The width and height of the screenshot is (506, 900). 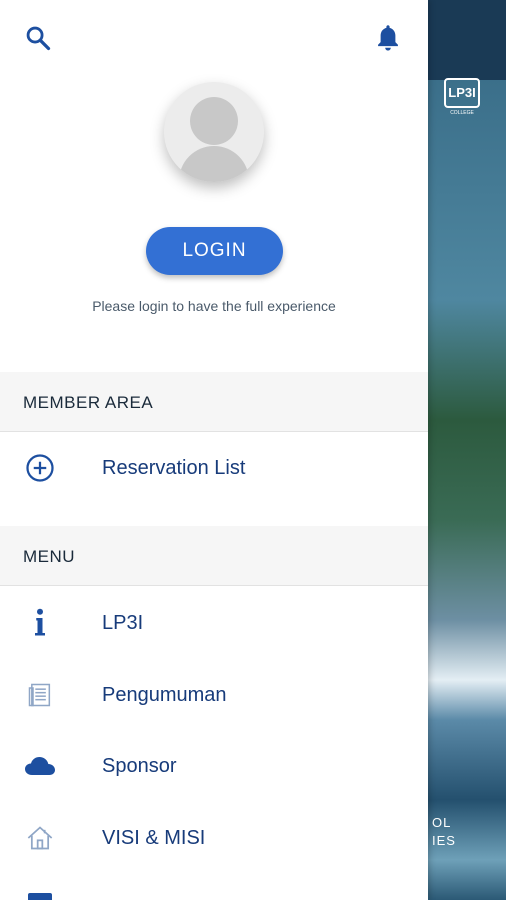 I want to click on section-header-menu: MENU, so click(x=214, y=556).